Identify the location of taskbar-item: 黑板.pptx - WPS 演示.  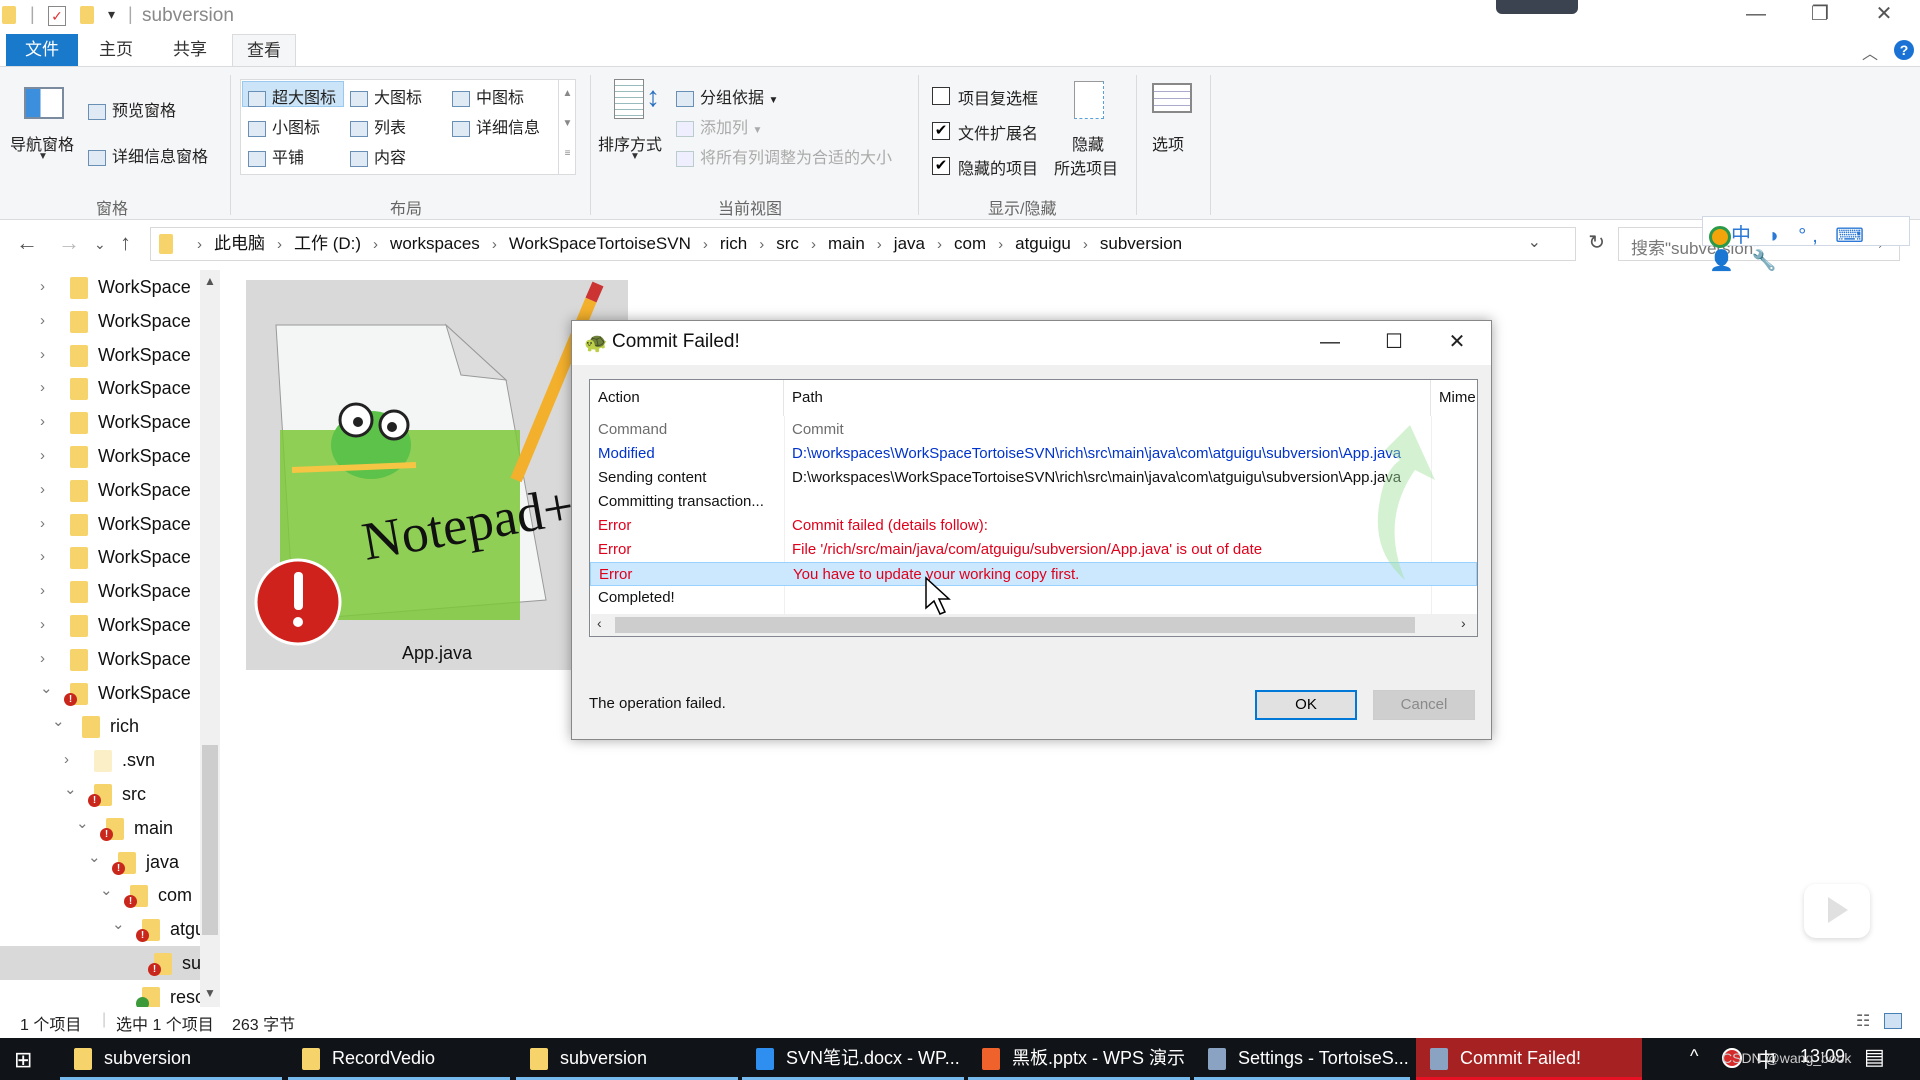
(1079, 1059).